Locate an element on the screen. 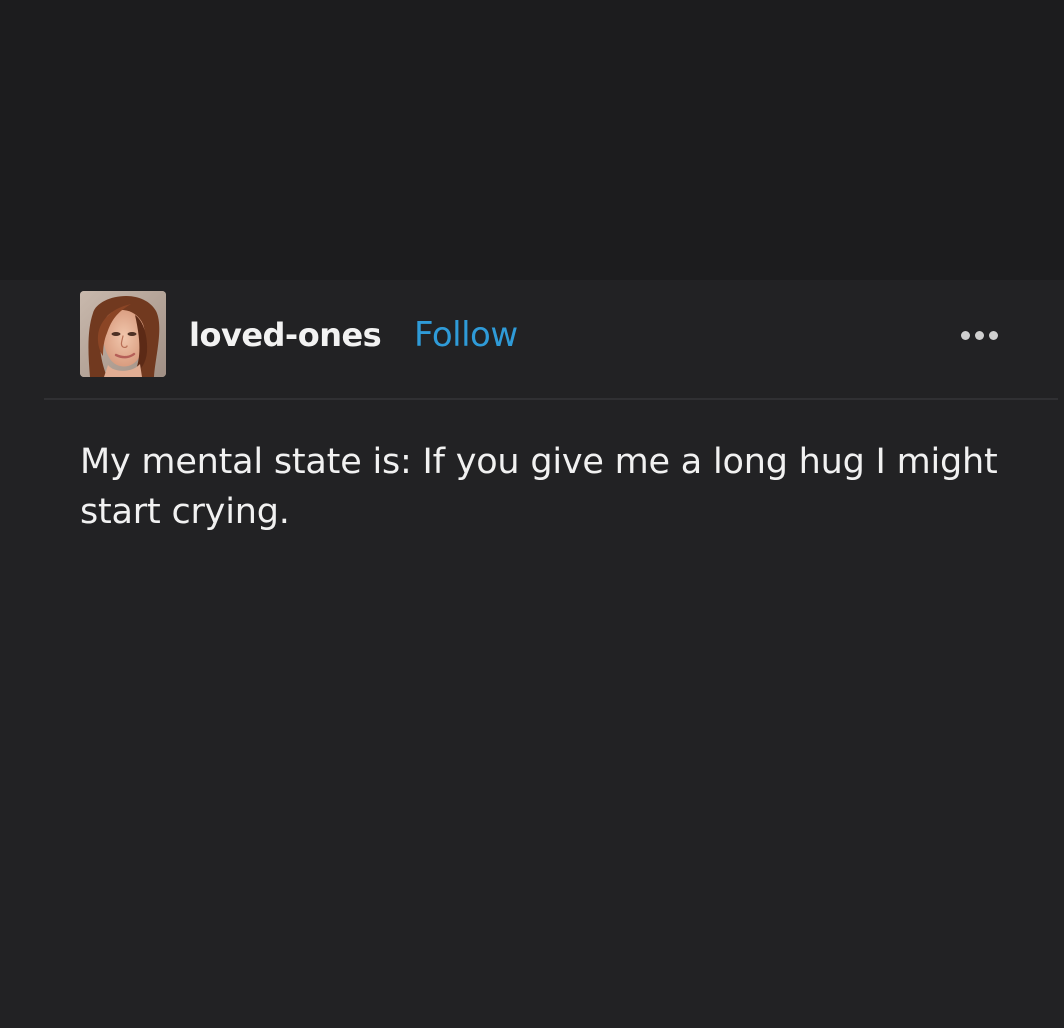  header-divider is located at coordinates (551, 399).